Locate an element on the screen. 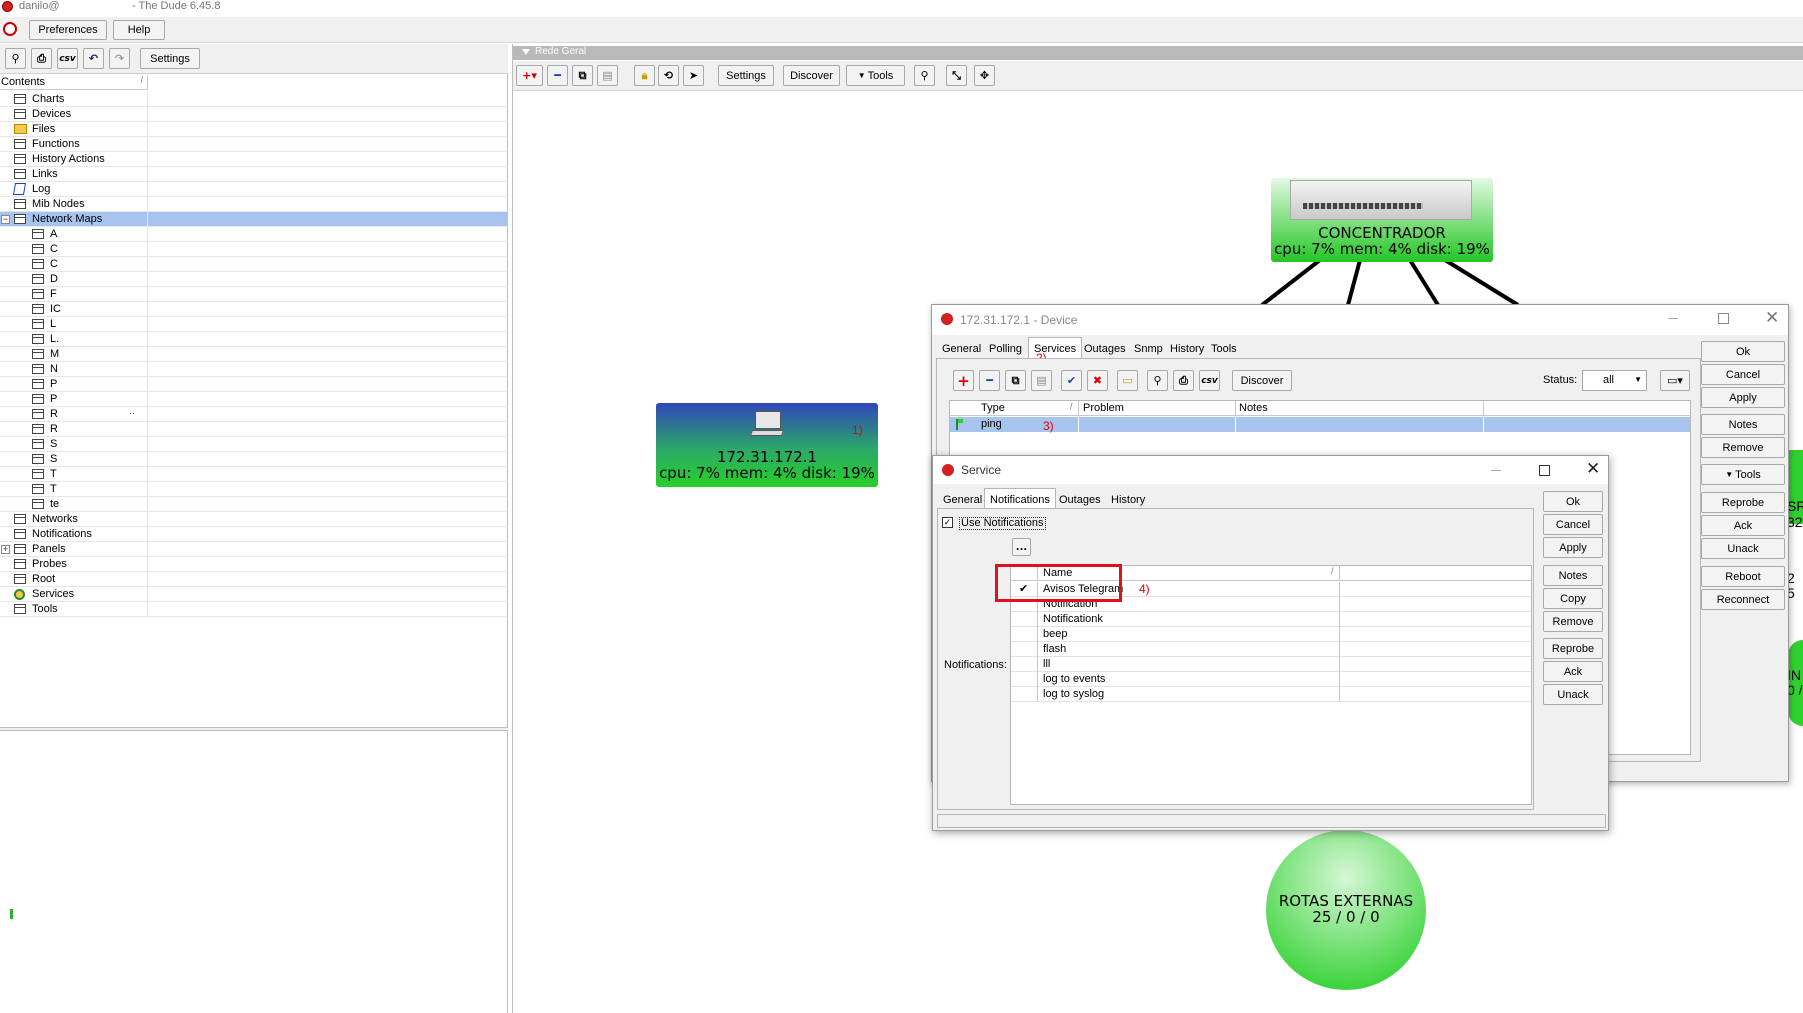 The width and height of the screenshot is (1803, 1013). notification-row: Notificationk is located at coordinates (1271, 619).